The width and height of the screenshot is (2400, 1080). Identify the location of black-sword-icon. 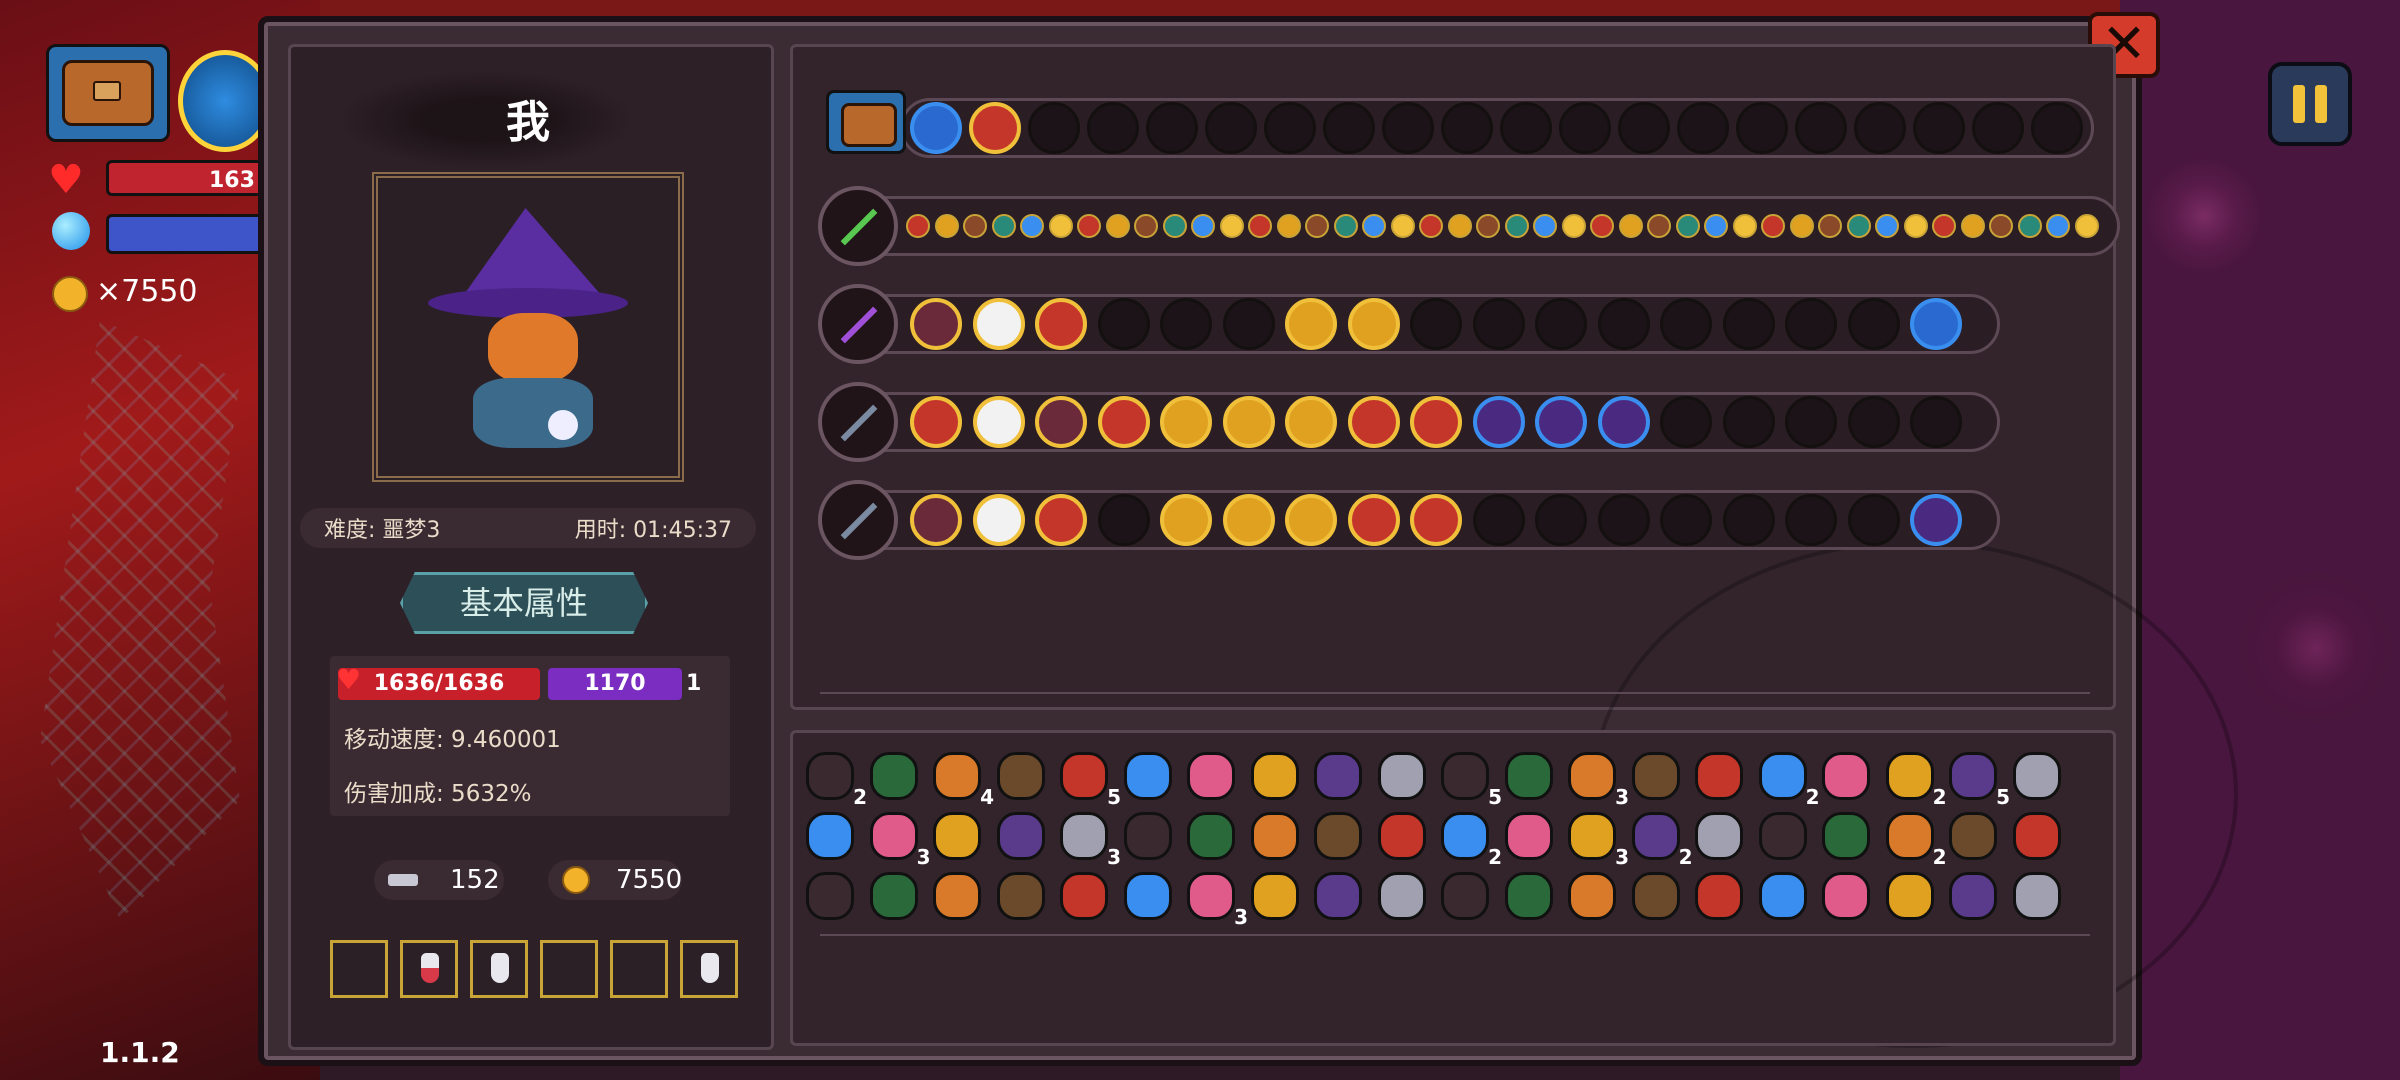
(858, 520).